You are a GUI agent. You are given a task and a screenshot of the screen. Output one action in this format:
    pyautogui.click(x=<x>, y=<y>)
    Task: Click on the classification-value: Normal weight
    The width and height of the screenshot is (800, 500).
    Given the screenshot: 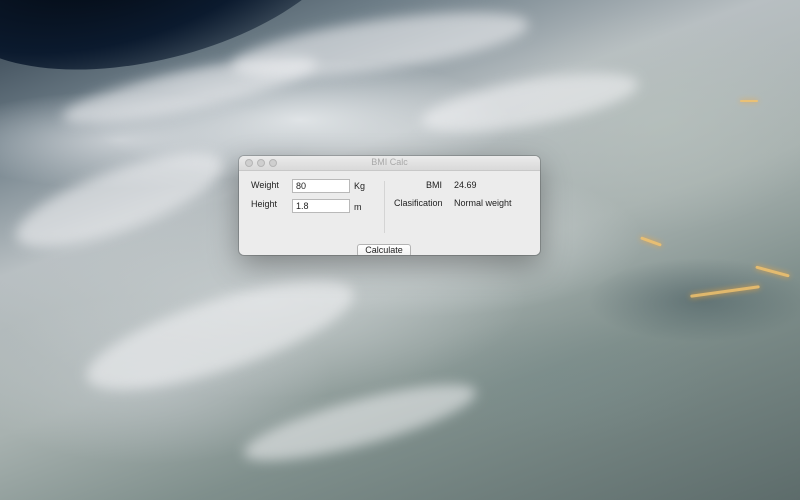 What is the action you would take?
    pyautogui.click(x=483, y=203)
    